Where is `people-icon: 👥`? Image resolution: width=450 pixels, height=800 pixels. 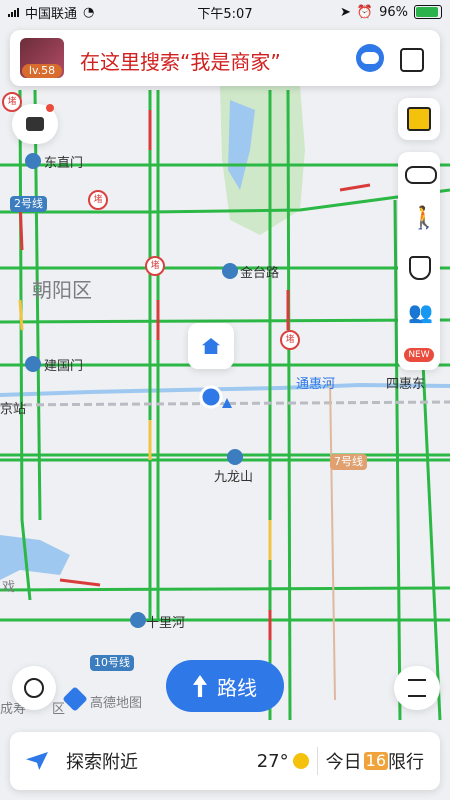 people-icon: 👥 is located at coordinates (420, 312).